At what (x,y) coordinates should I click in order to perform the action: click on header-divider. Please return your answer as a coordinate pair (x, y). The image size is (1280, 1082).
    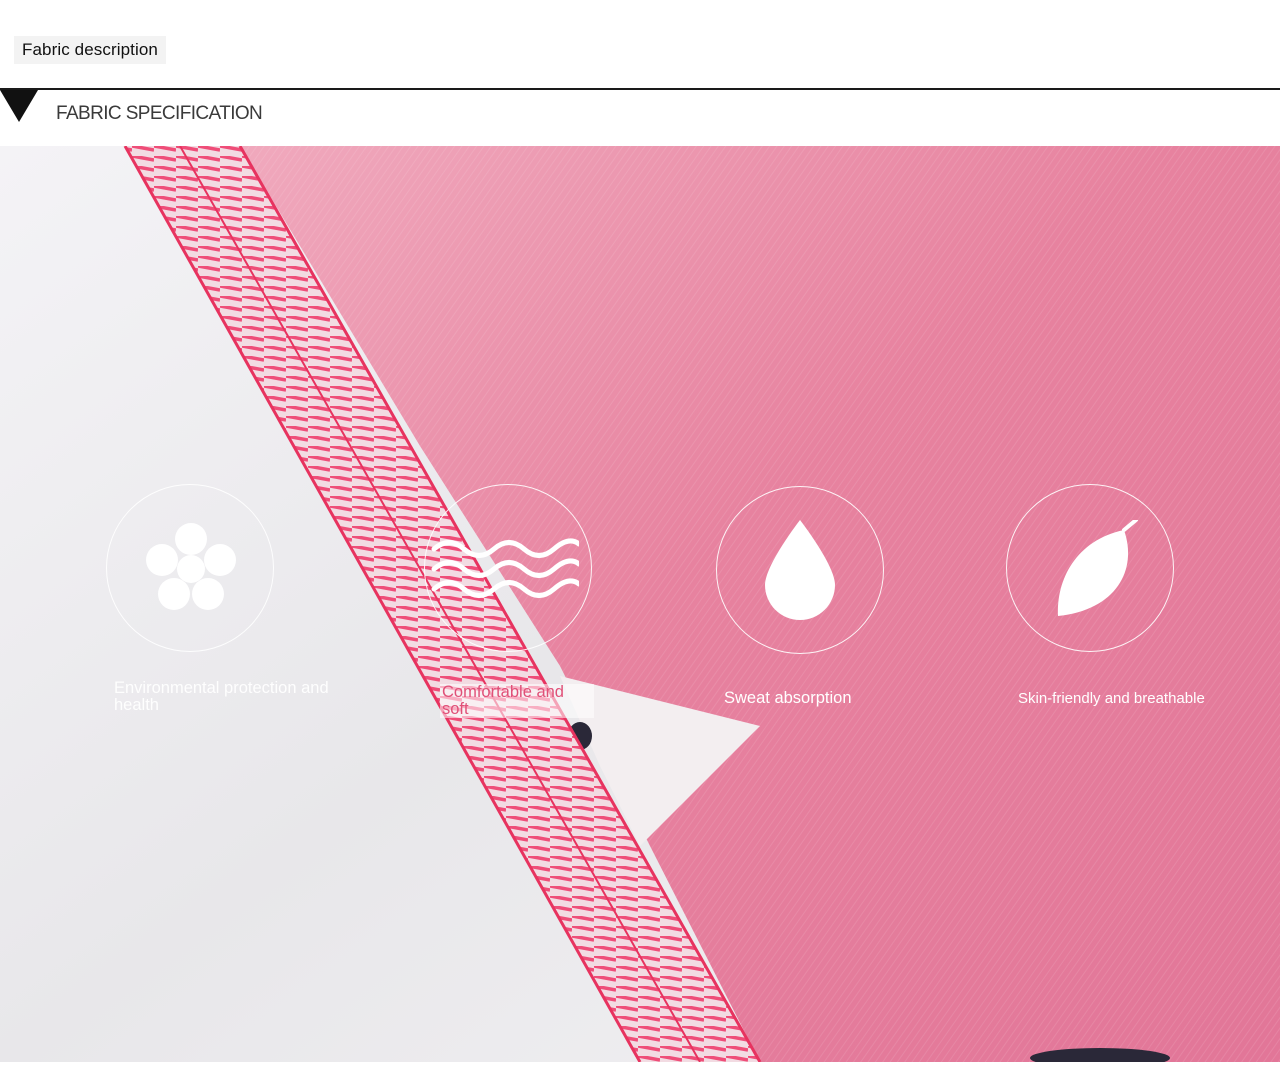
    Looking at the image, I should click on (640, 89).